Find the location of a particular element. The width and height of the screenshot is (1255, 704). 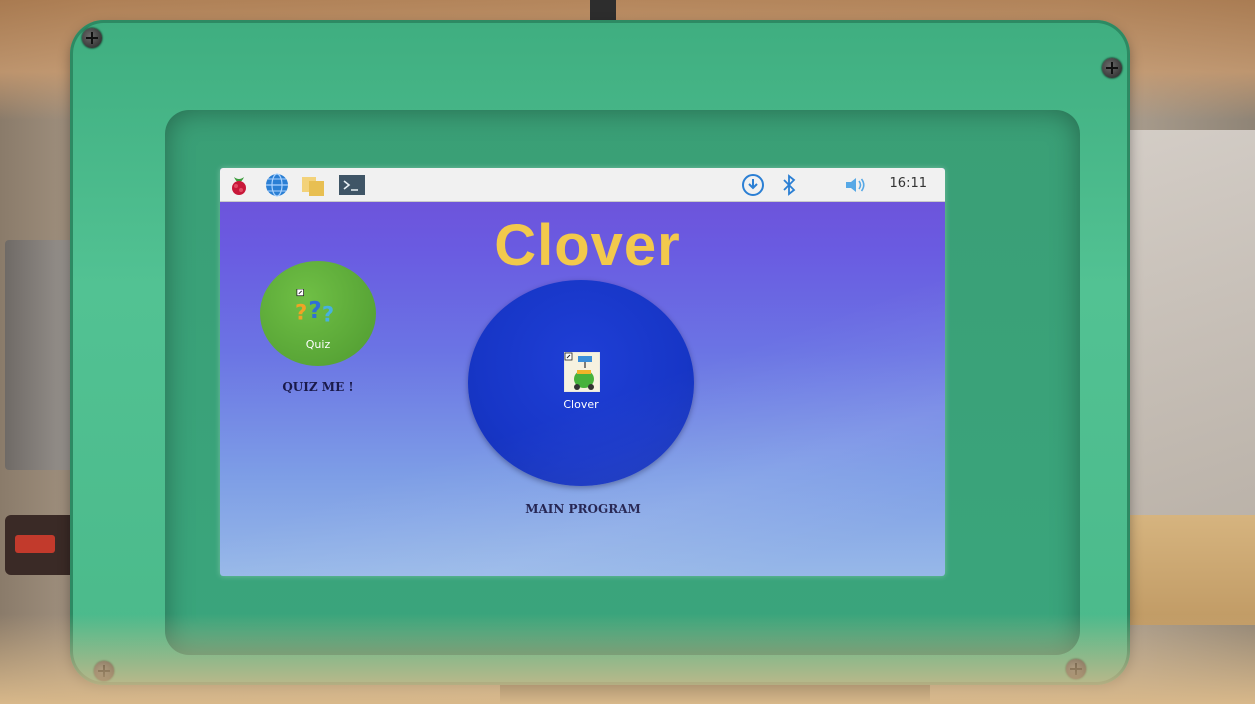

main-program-icon-label: Clover is located at coordinates (581, 404).